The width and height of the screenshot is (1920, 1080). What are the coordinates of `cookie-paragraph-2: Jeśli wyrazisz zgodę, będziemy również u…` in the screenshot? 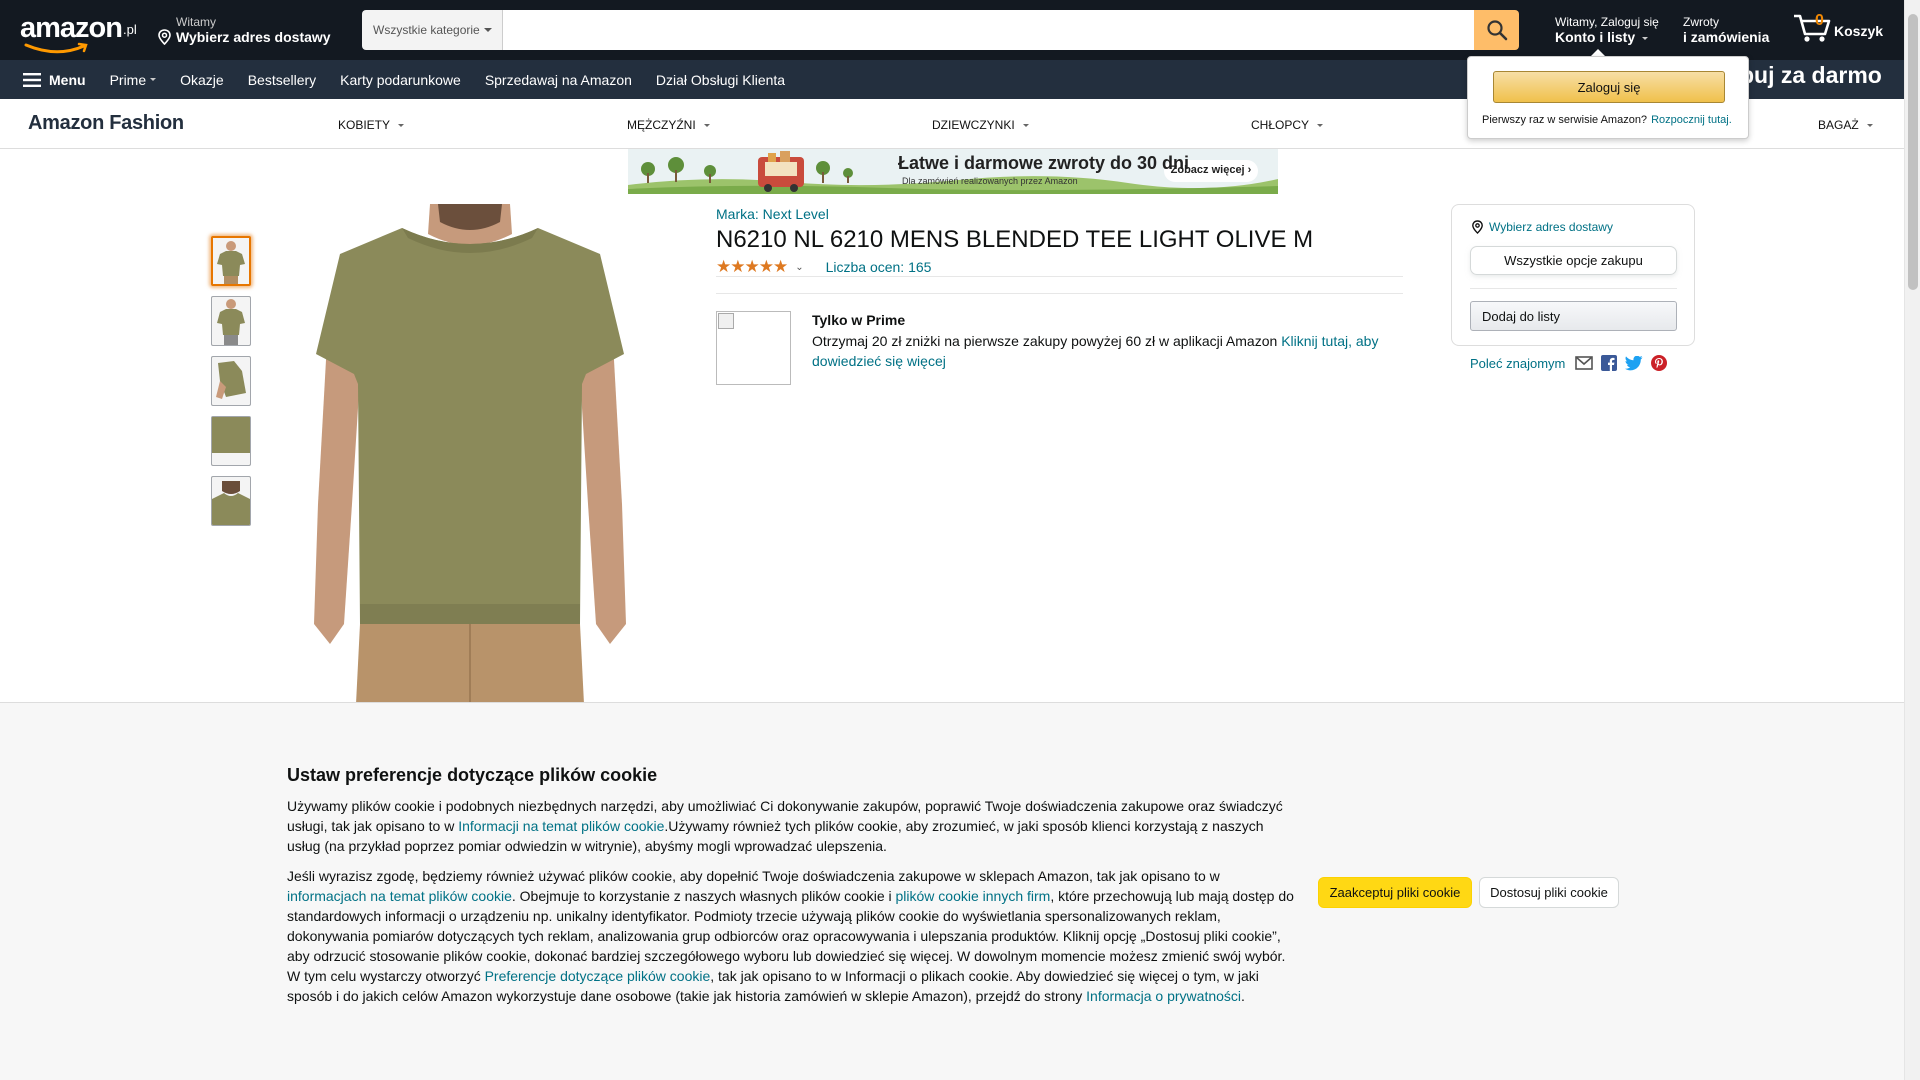 It's located at (792, 936).